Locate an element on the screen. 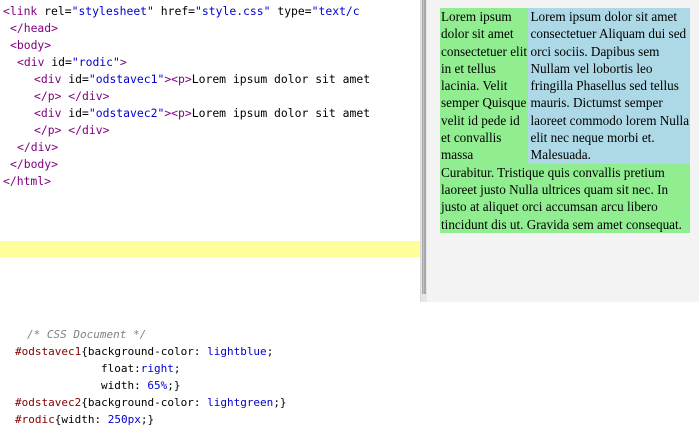  code-token: "style.css" is located at coordinates (233, 11).